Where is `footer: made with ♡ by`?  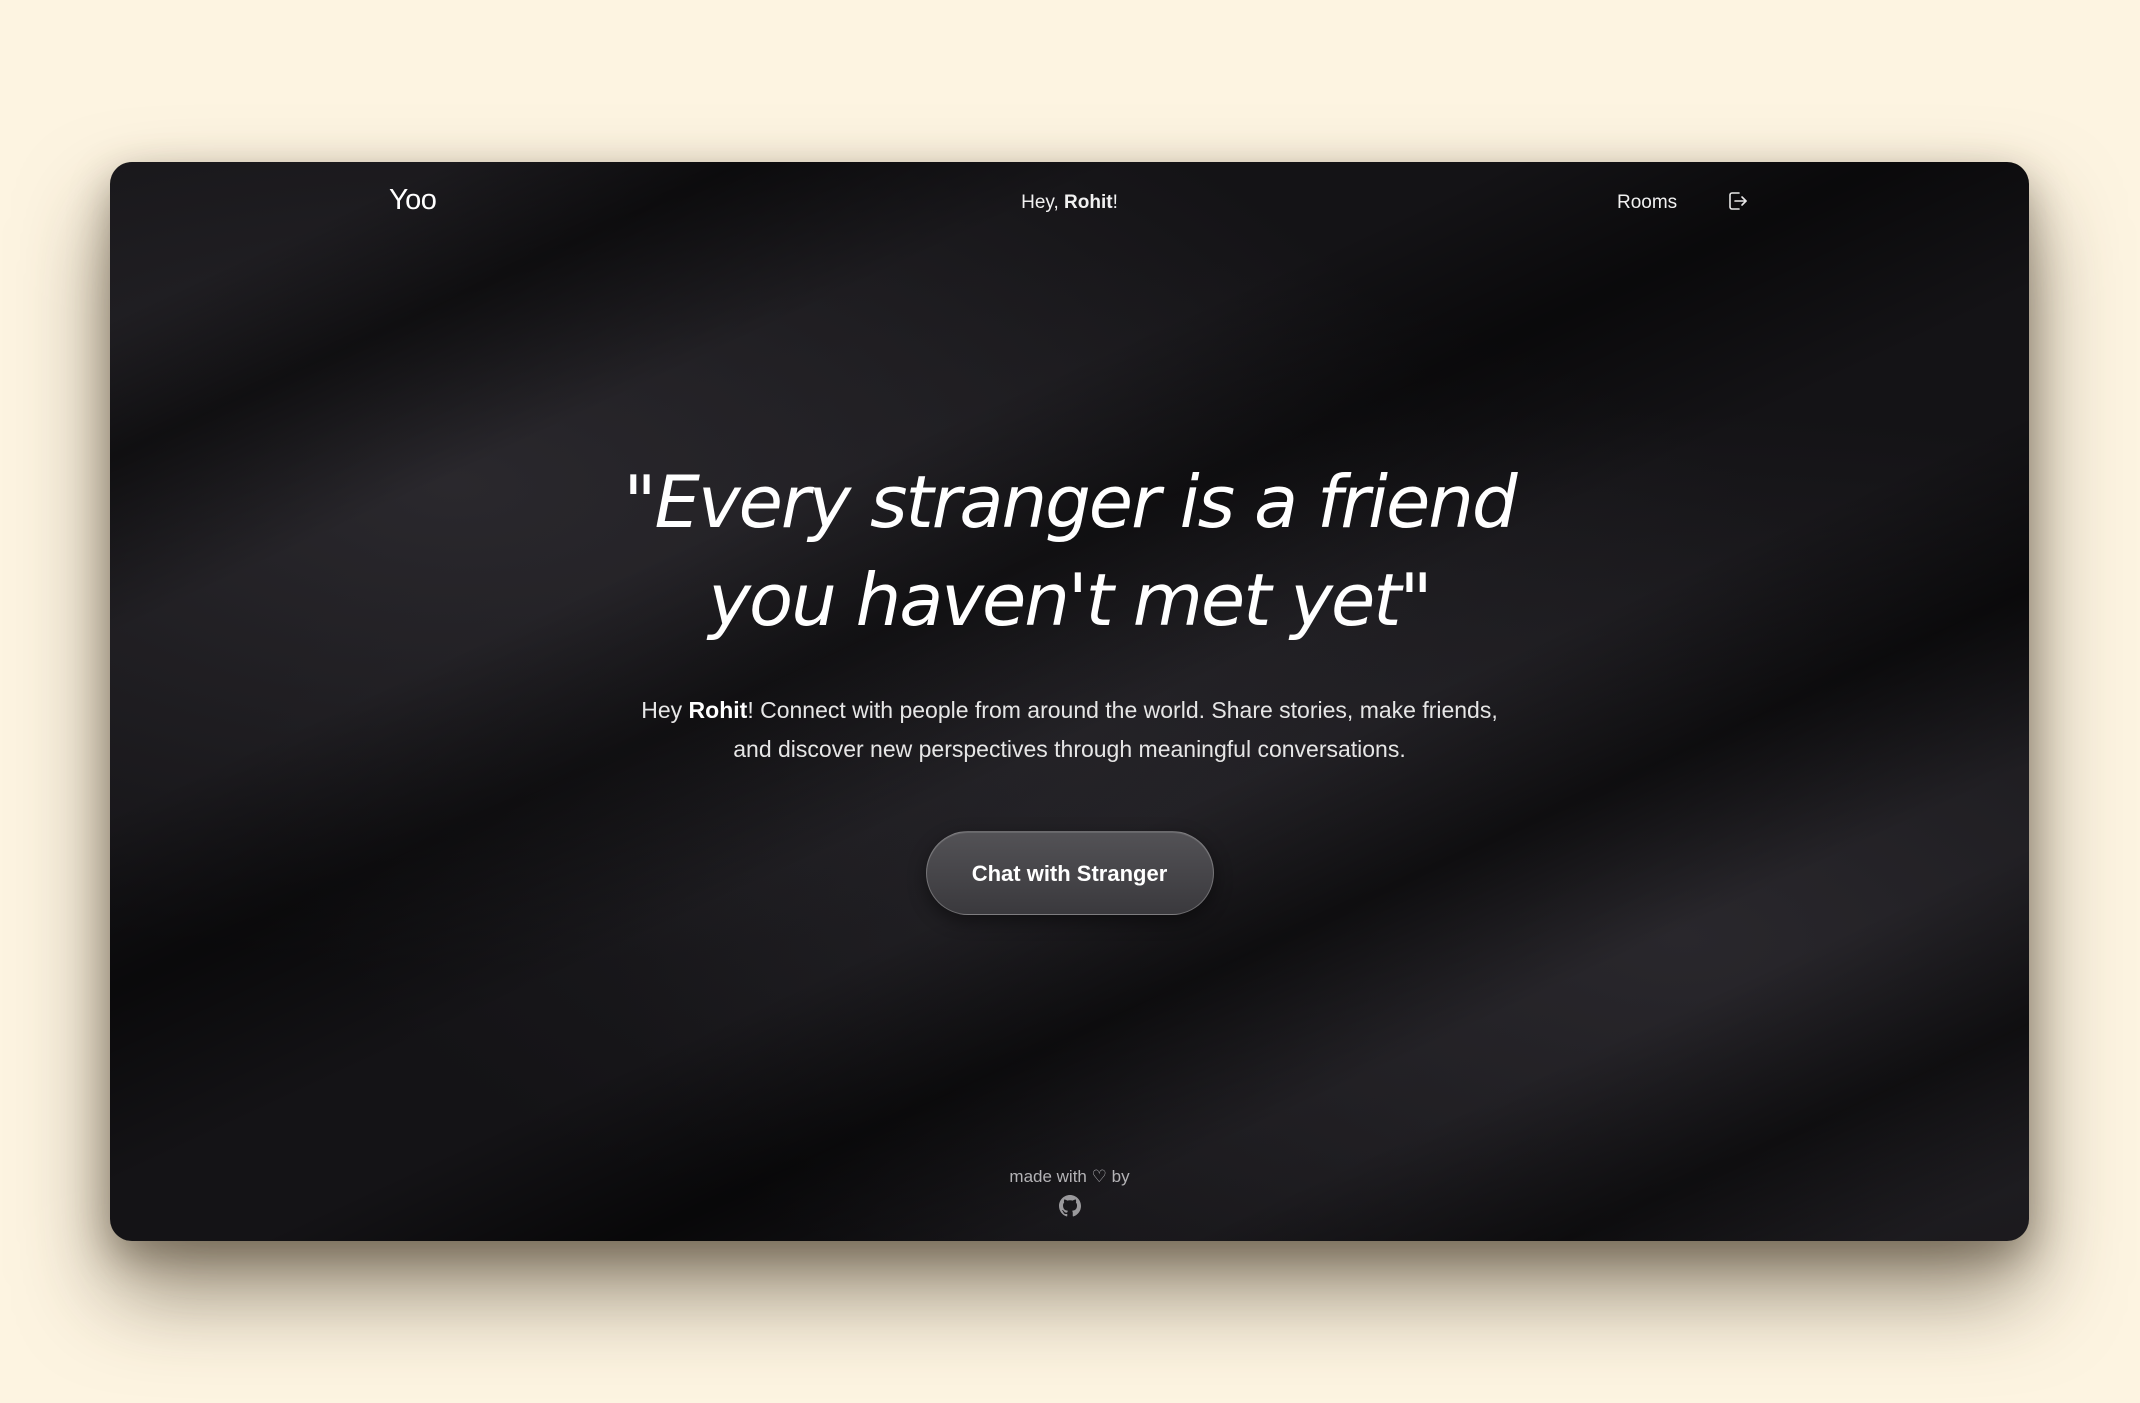 footer: made with ♡ by is located at coordinates (1069, 1192).